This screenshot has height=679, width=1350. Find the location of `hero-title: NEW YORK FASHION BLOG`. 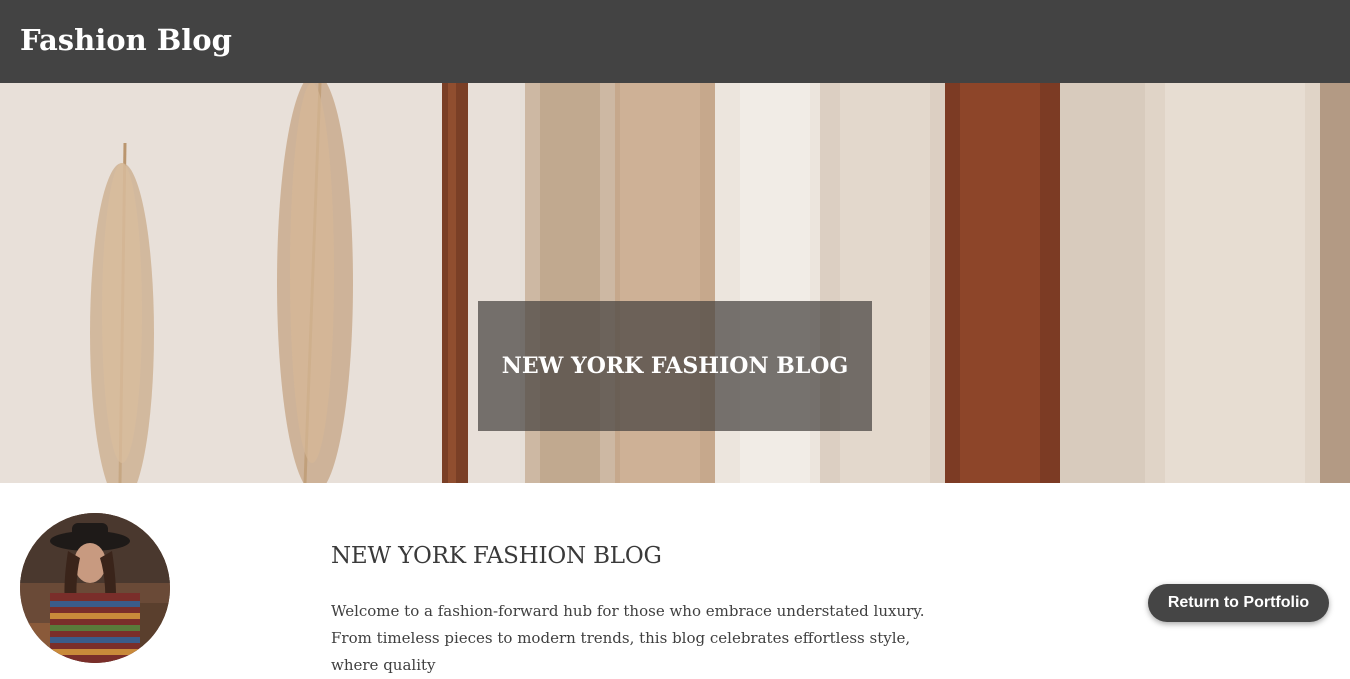

hero-title: NEW YORK FASHION BLOG is located at coordinates (675, 366).